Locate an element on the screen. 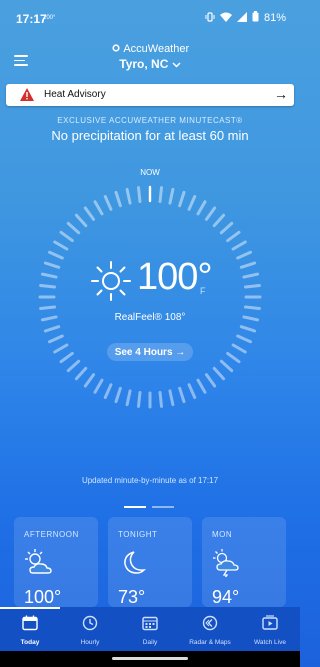 This screenshot has width=320, height=667. brand: AccuWeather is located at coordinates (150, 49).